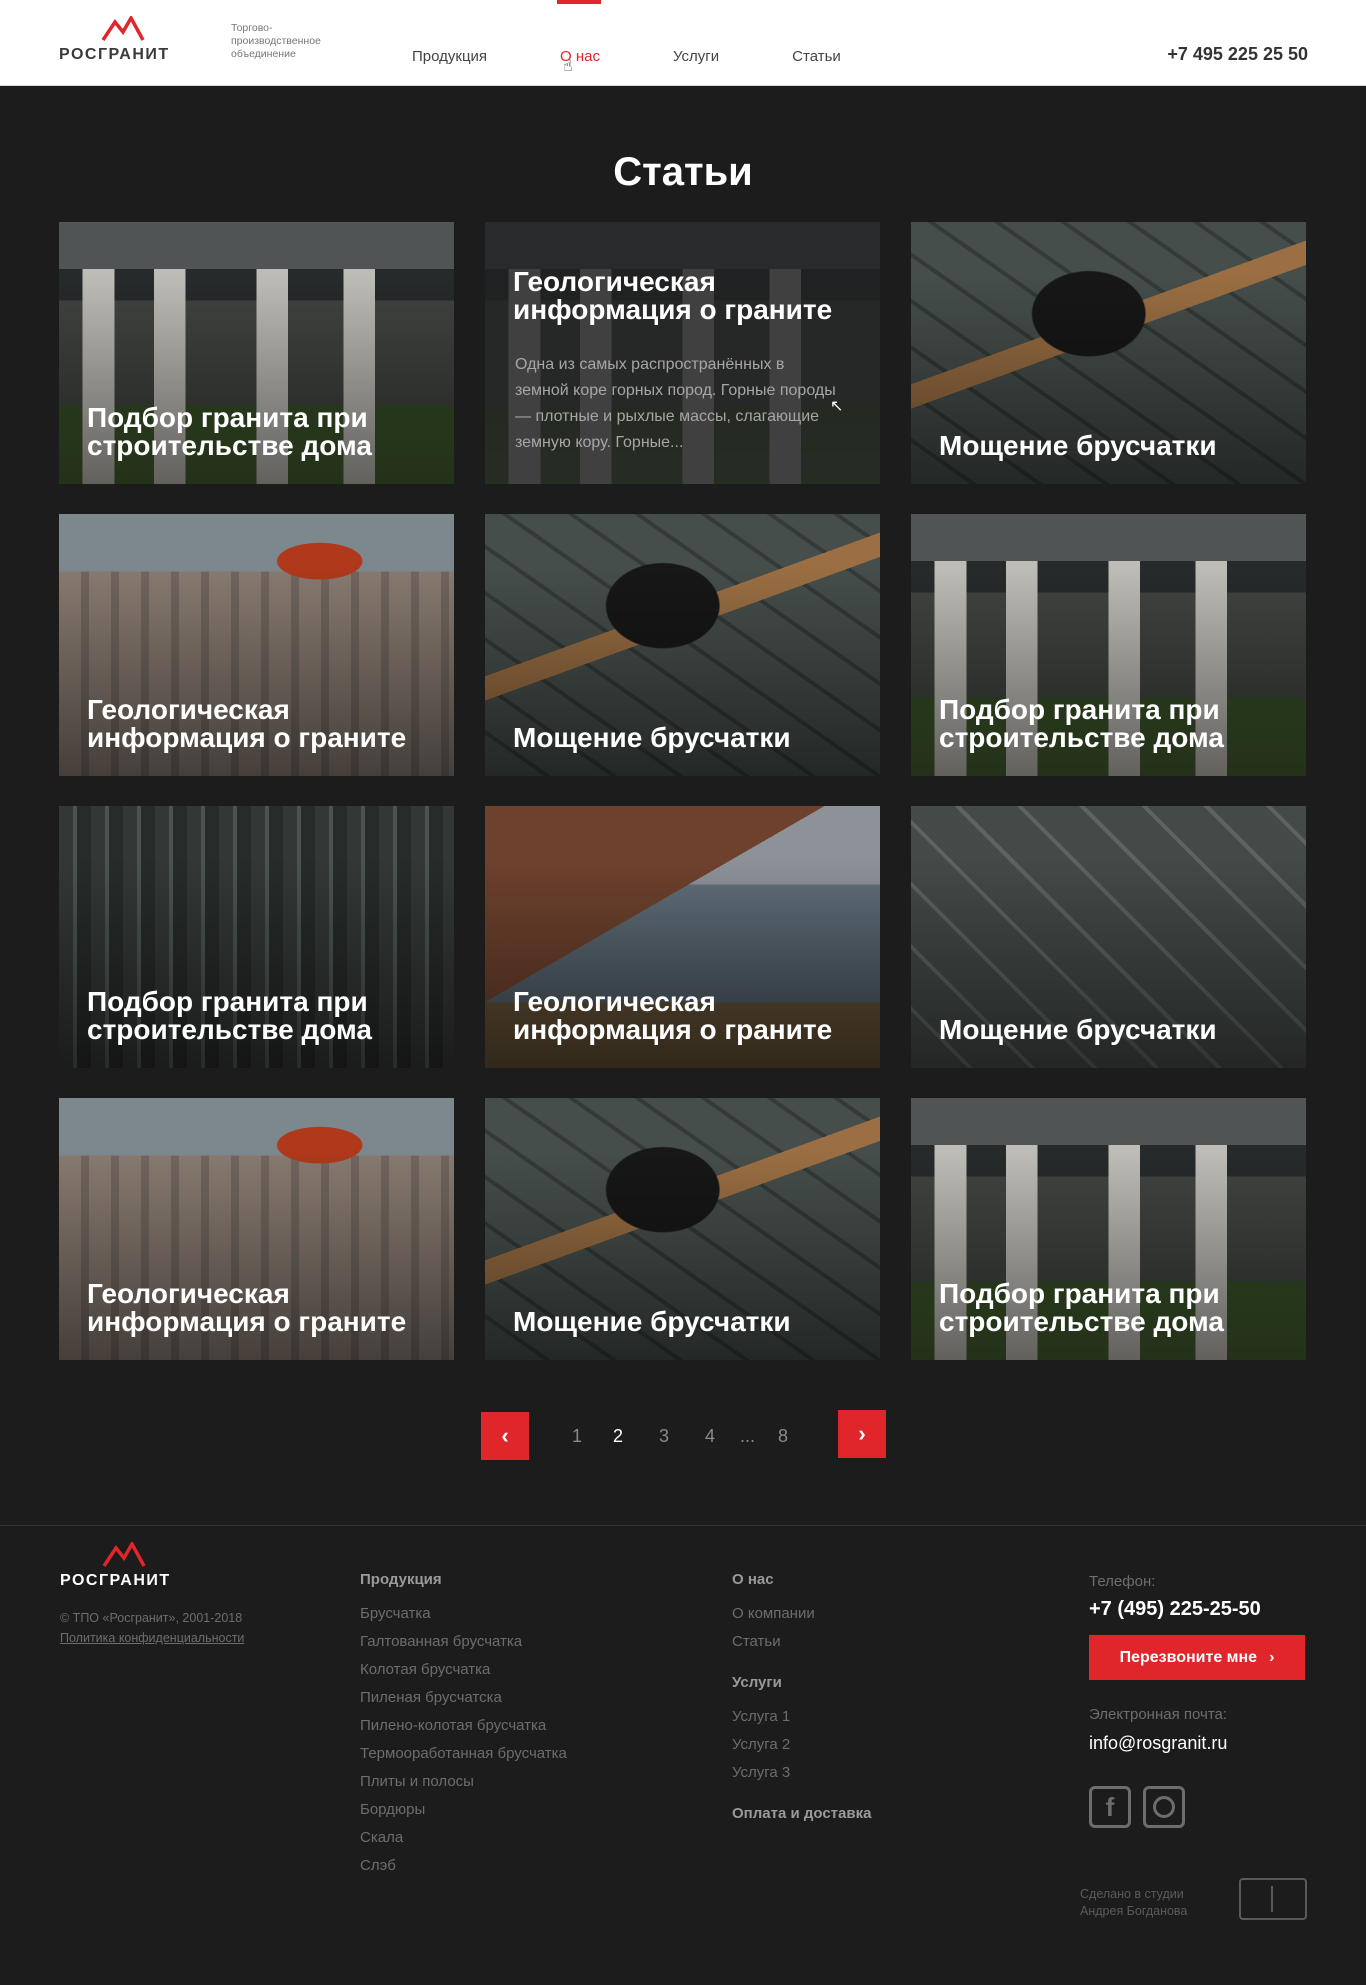 This screenshot has height=1985, width=1366. I want to click on prev-page-button: ‹, so click(505, 1436).